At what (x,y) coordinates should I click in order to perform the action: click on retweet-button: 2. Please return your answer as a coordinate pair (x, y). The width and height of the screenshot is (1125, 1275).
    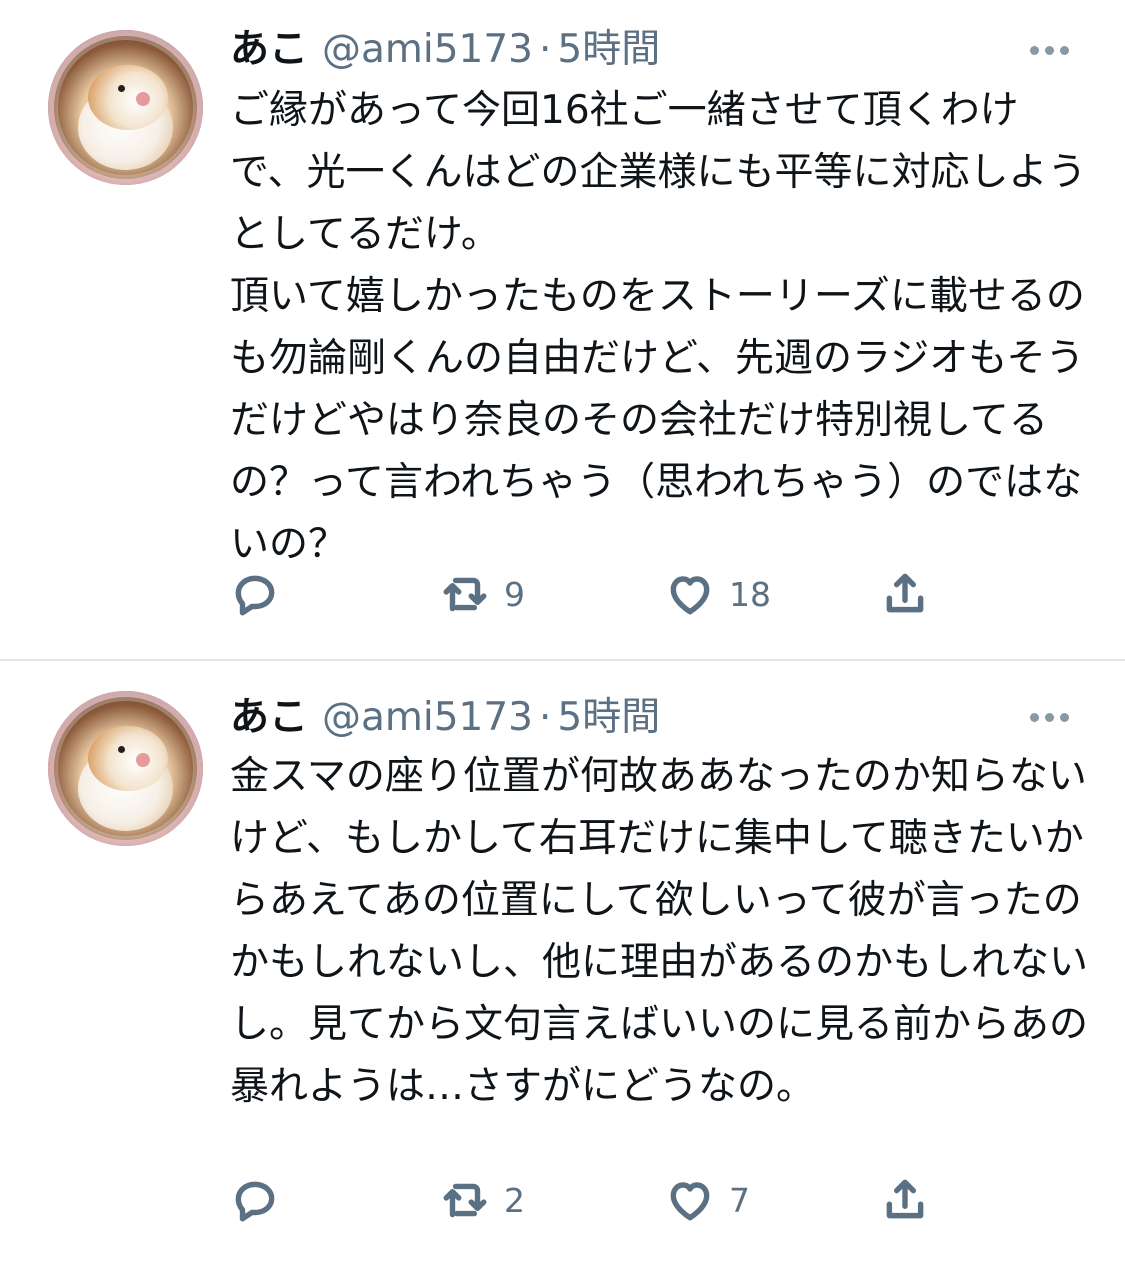
    Looking at the image, I should click on (482, 1200).